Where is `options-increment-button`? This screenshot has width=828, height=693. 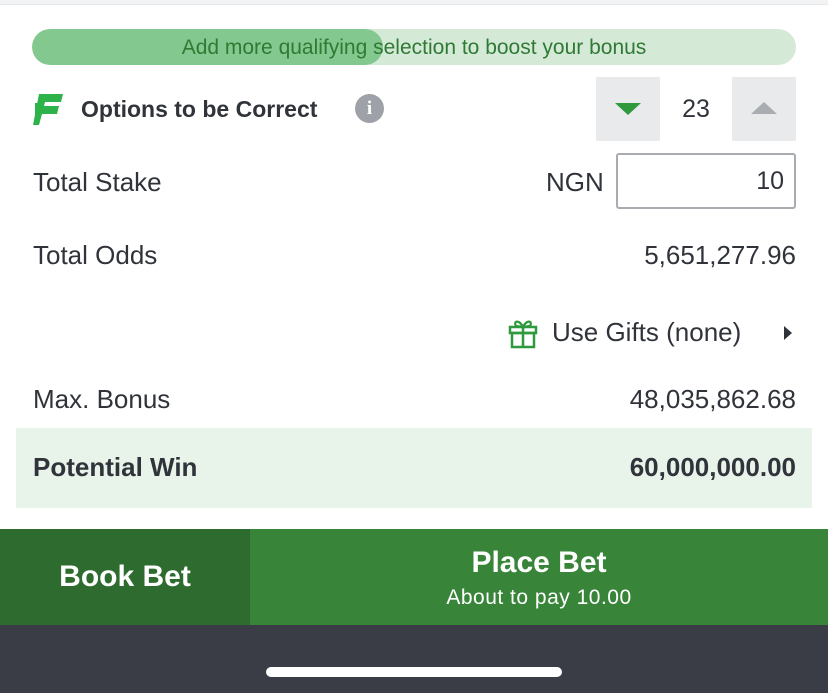
options-increment-button is located at coordinates (764, 109).